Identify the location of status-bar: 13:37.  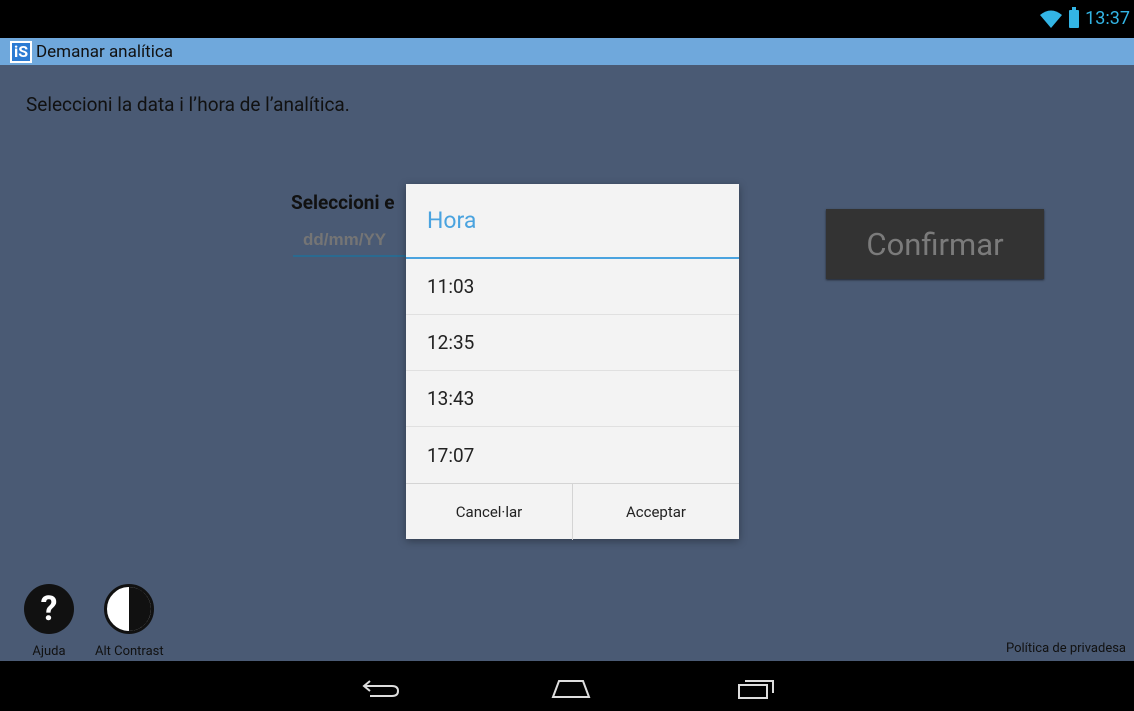
(567, 19).